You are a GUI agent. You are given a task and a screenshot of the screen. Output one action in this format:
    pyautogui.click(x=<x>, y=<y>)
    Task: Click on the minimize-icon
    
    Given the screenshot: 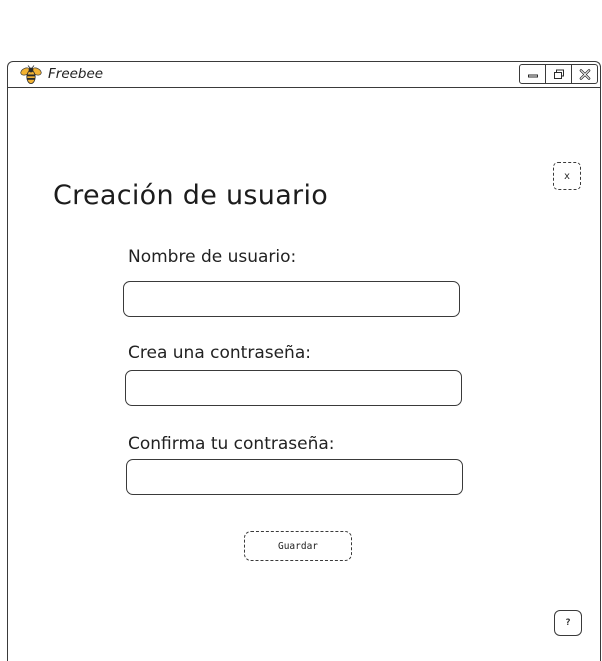 What is the action you would take?
    pyautogui.click(x=532, y=76)
    